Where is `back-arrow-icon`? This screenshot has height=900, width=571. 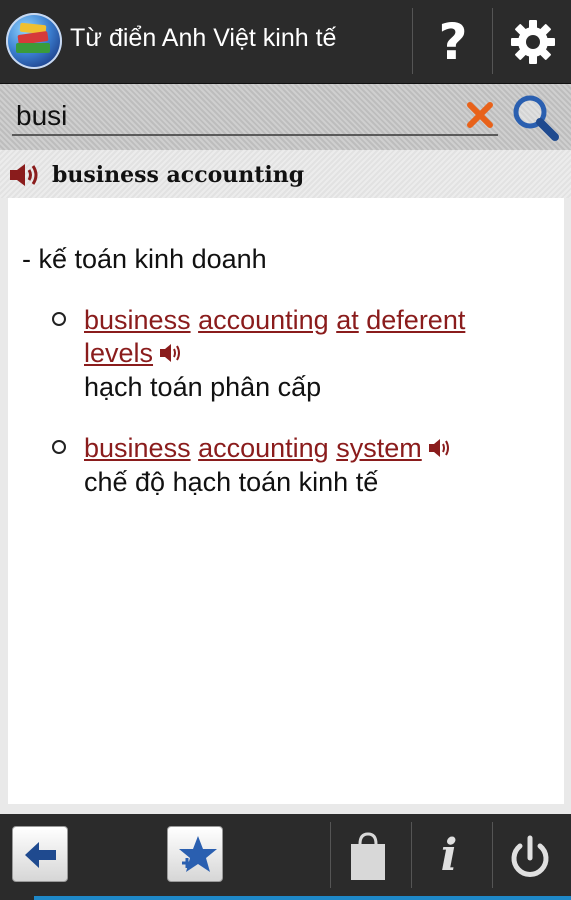
back-arrow-icon is located at coordinates (40, 855).